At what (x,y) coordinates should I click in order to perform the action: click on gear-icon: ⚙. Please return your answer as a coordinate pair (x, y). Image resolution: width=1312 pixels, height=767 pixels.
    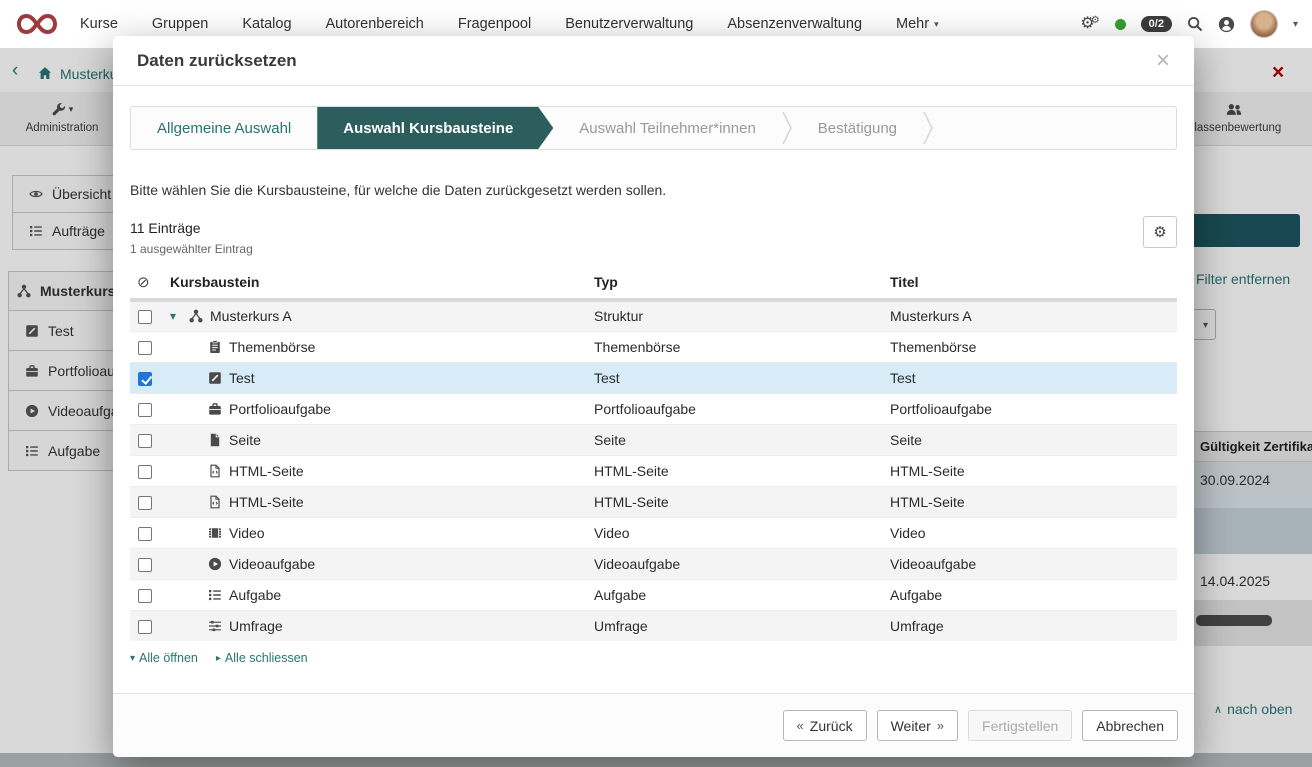
    Looking at the image, I should click on (1160, 232).